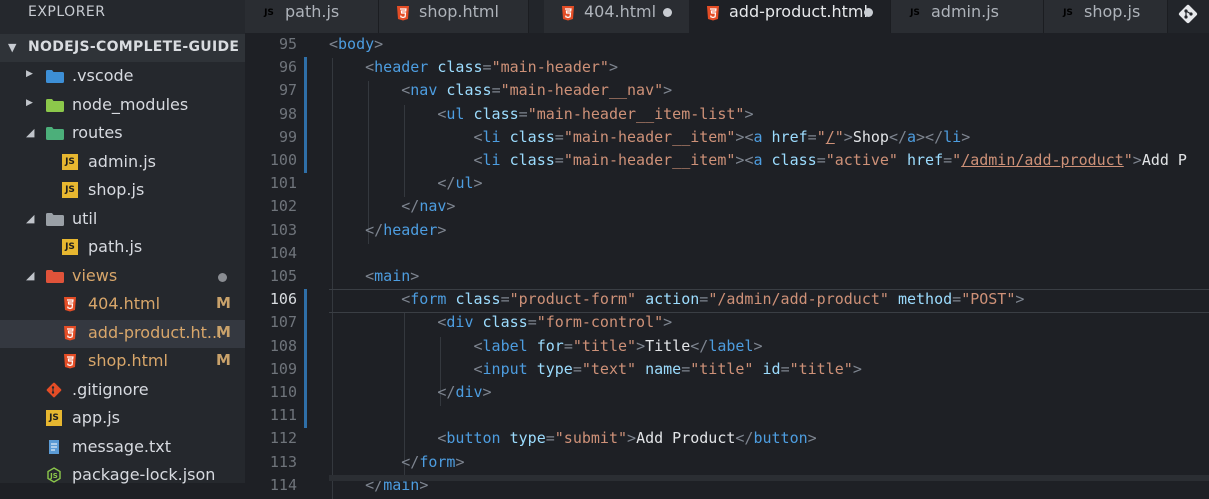  I want to click on git-icon, so click(1188, 14).